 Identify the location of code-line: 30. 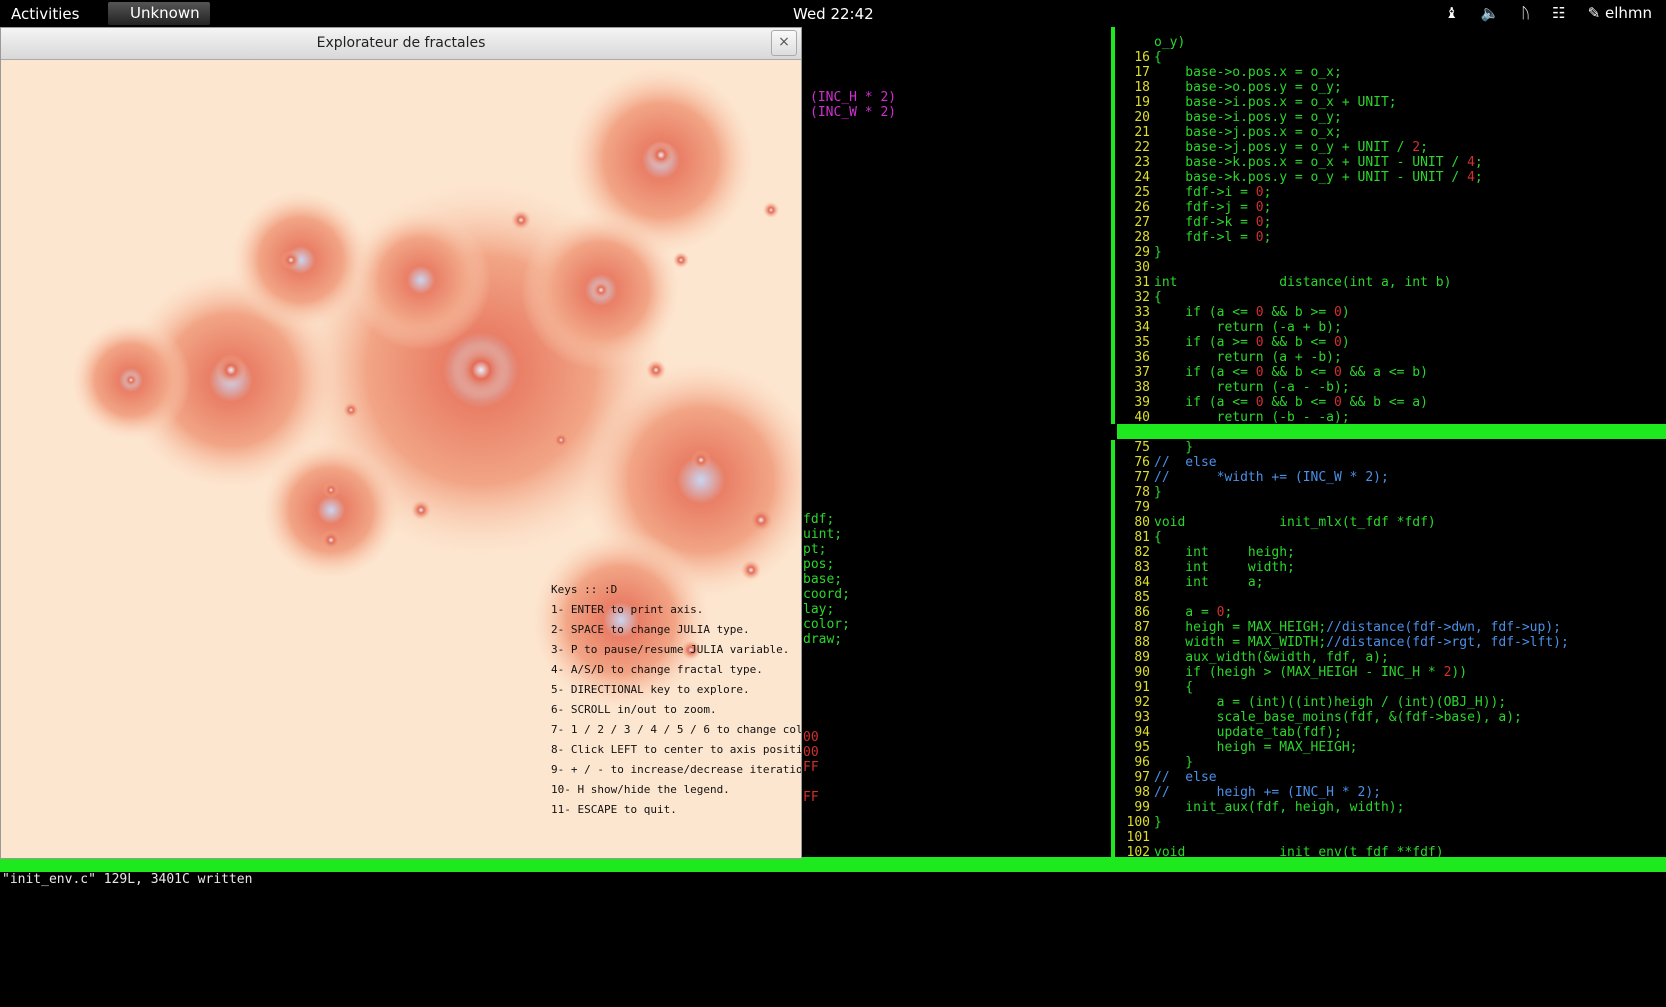
(1135, 267).